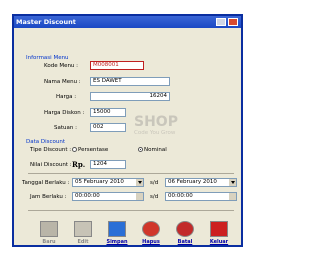  What do you see at coordinates (46, 22) in the screenshot?
I see `window-title: Master Discount` at bounding box center [46, 22].